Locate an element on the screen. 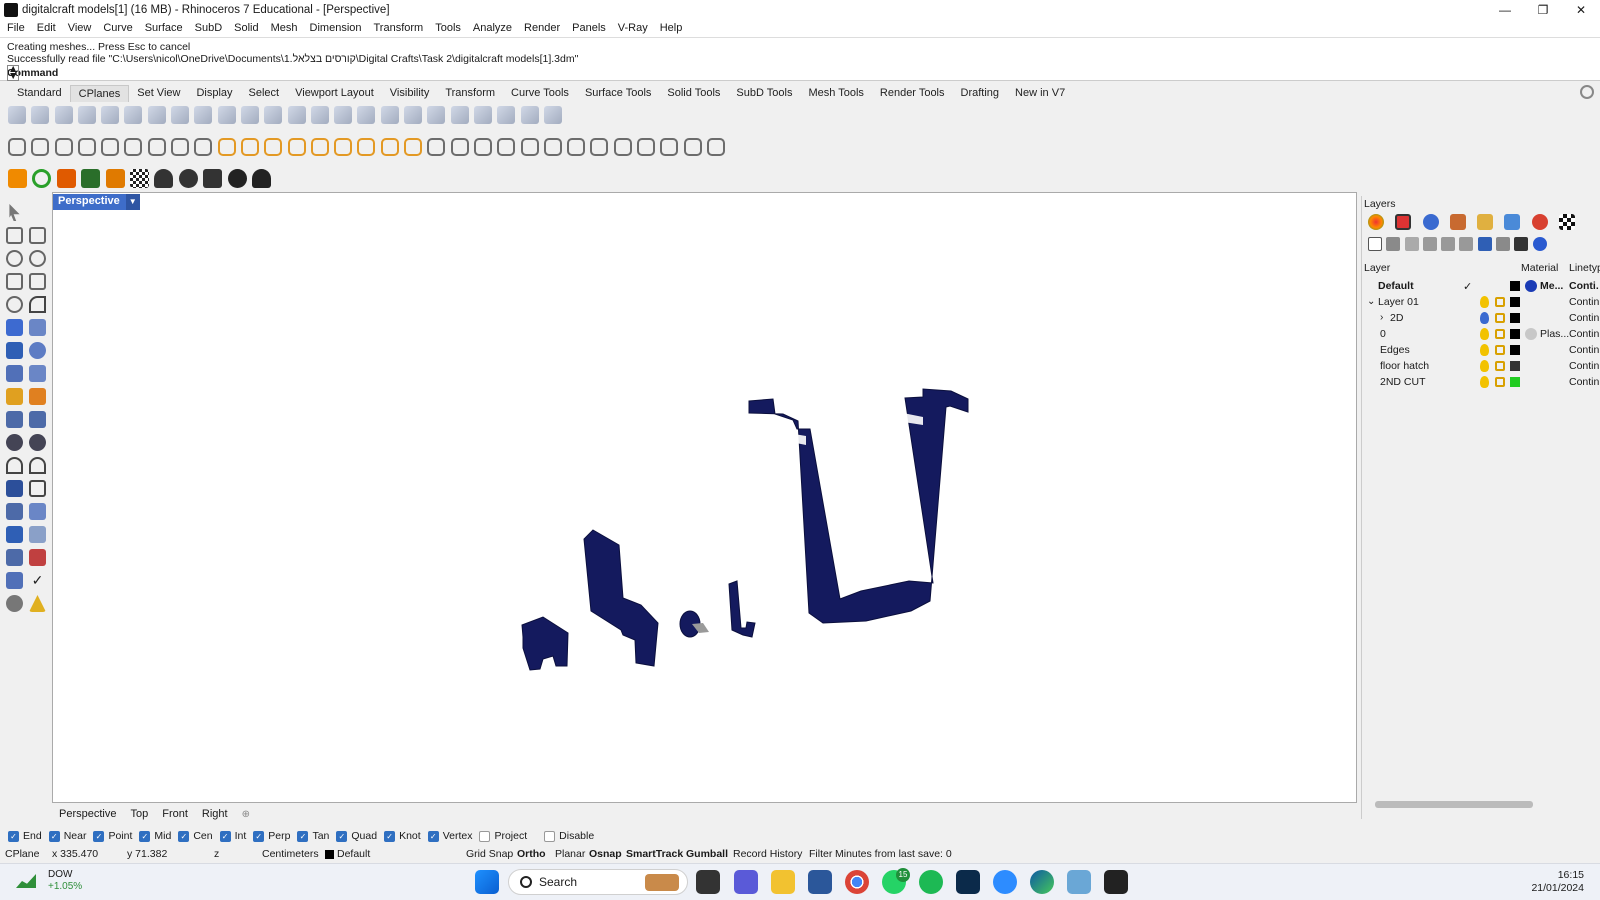 The height and width of the screenshot is (900, 1600). tab-standard: Standard is located at coordinates (39, 93).